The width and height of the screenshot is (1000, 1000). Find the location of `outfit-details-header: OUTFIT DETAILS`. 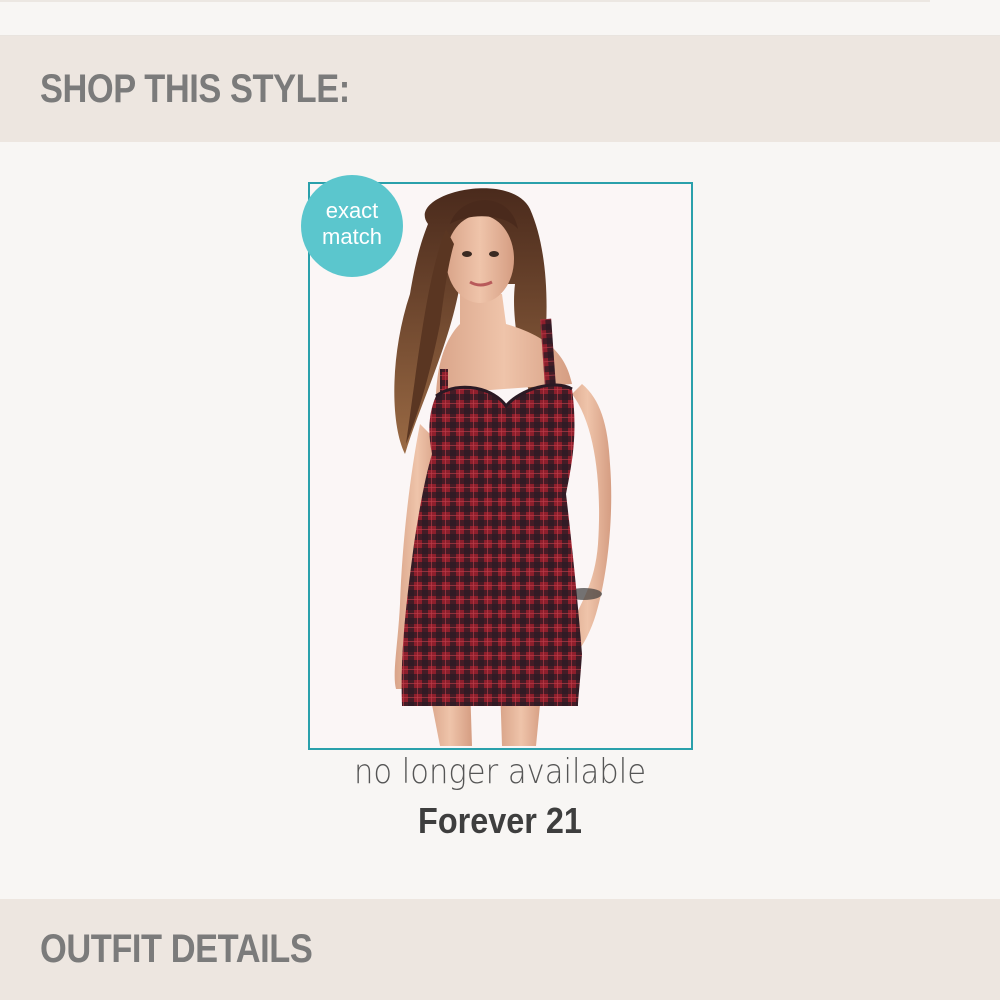

outfit-details-header: OUTFIT DETAILS is located at coordinates (500, 949).